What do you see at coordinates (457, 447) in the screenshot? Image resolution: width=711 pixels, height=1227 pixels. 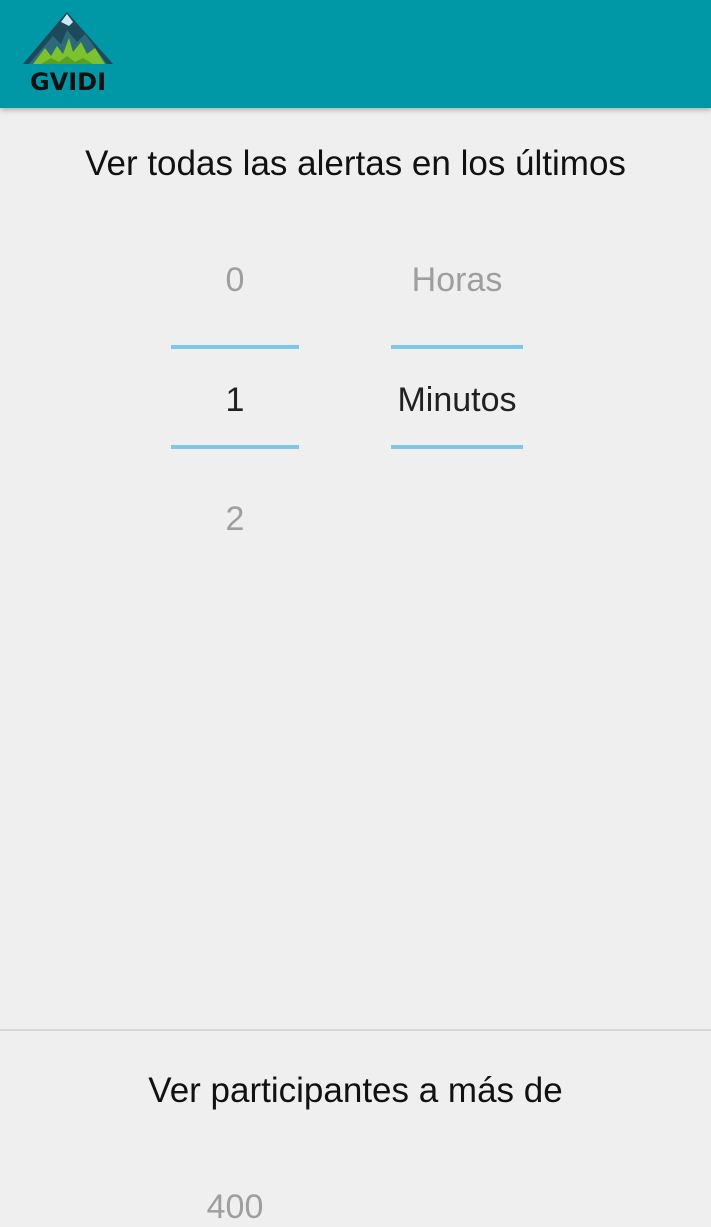 I see `unit-picker-bottom-divider` at bounding box center [457, 447].